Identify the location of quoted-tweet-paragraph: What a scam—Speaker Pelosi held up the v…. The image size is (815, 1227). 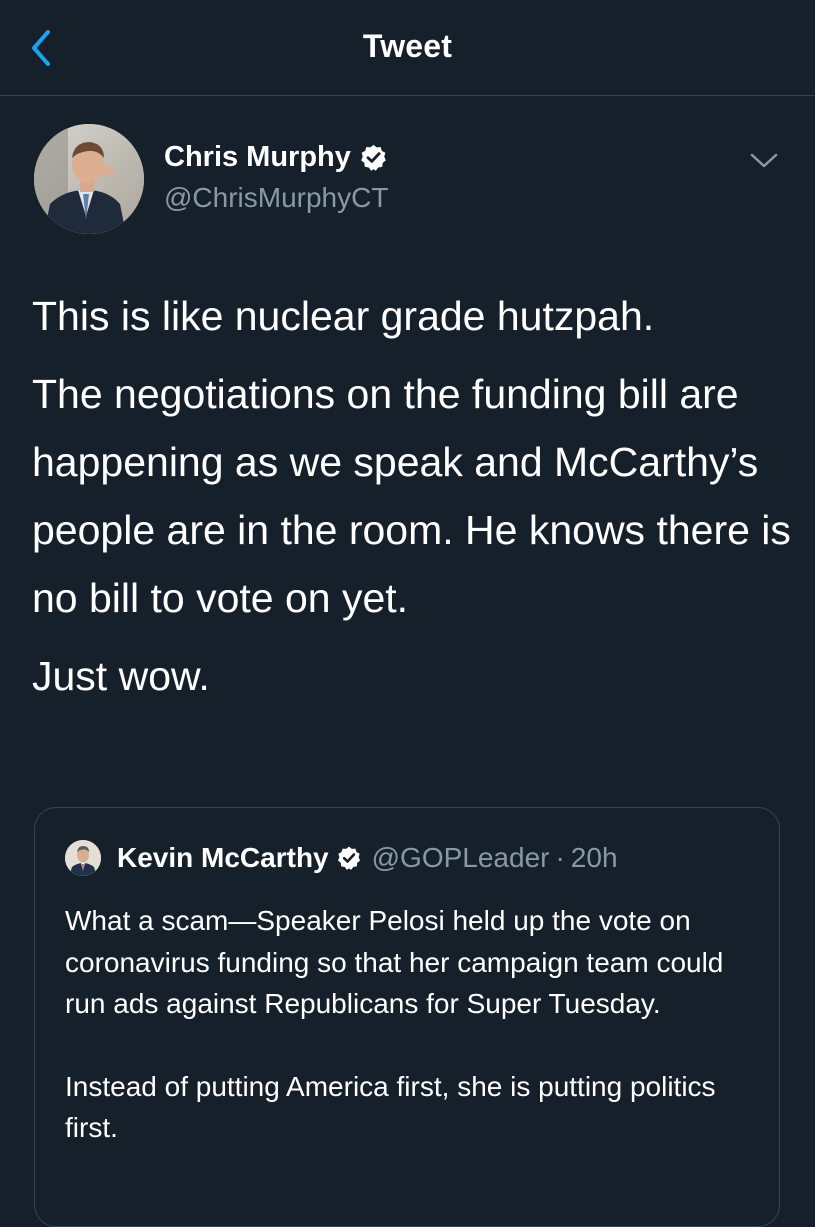
(394, 962).